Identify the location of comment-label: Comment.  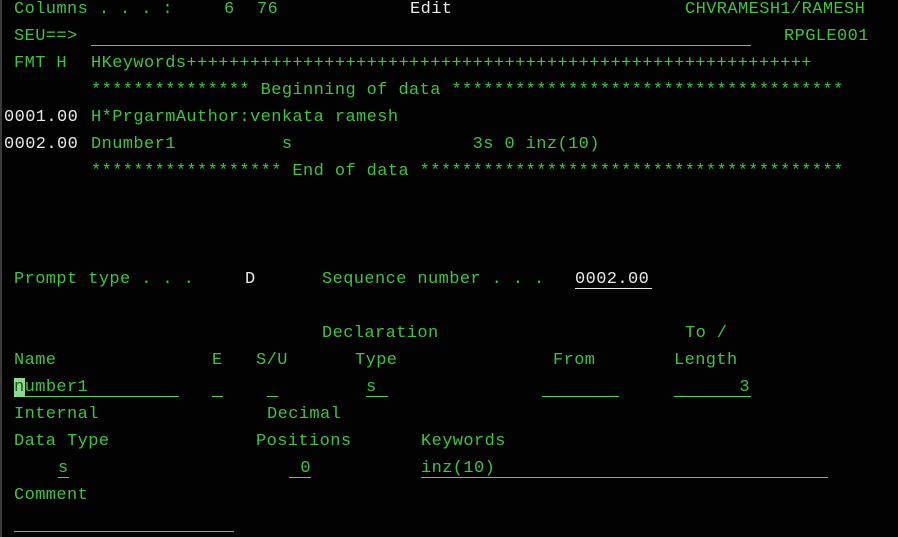
(51, 495).